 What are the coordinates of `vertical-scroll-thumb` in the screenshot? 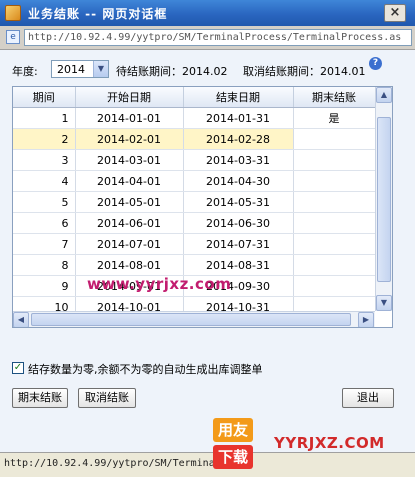 It's located at (384, 199).